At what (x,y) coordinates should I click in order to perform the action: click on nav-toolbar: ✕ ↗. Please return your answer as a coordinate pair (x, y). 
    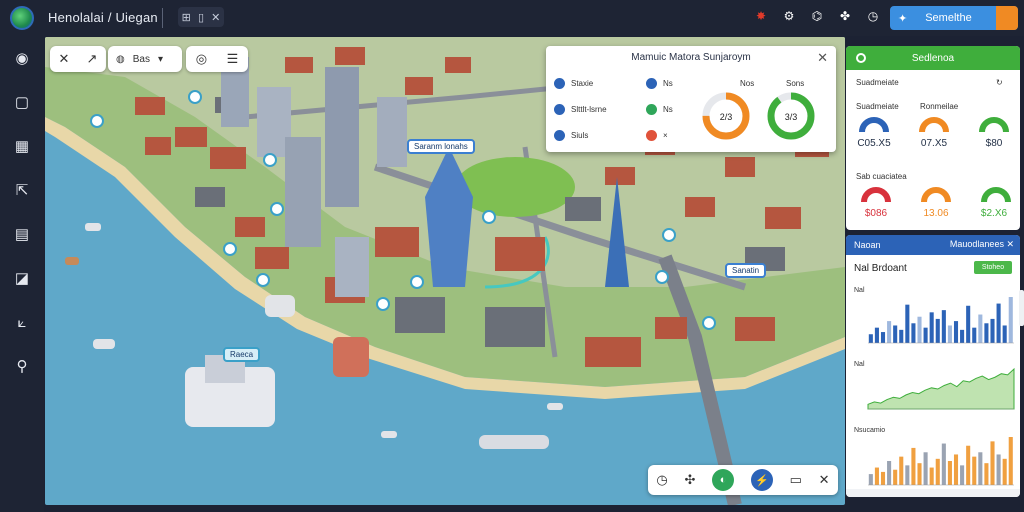
    Looking at the image, I should click on (78, 59).